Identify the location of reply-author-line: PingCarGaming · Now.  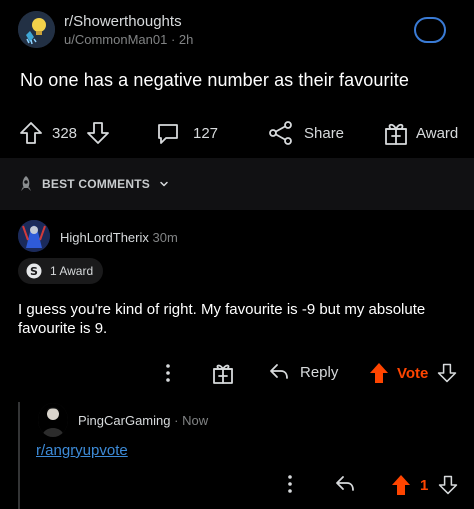
(143, 420).